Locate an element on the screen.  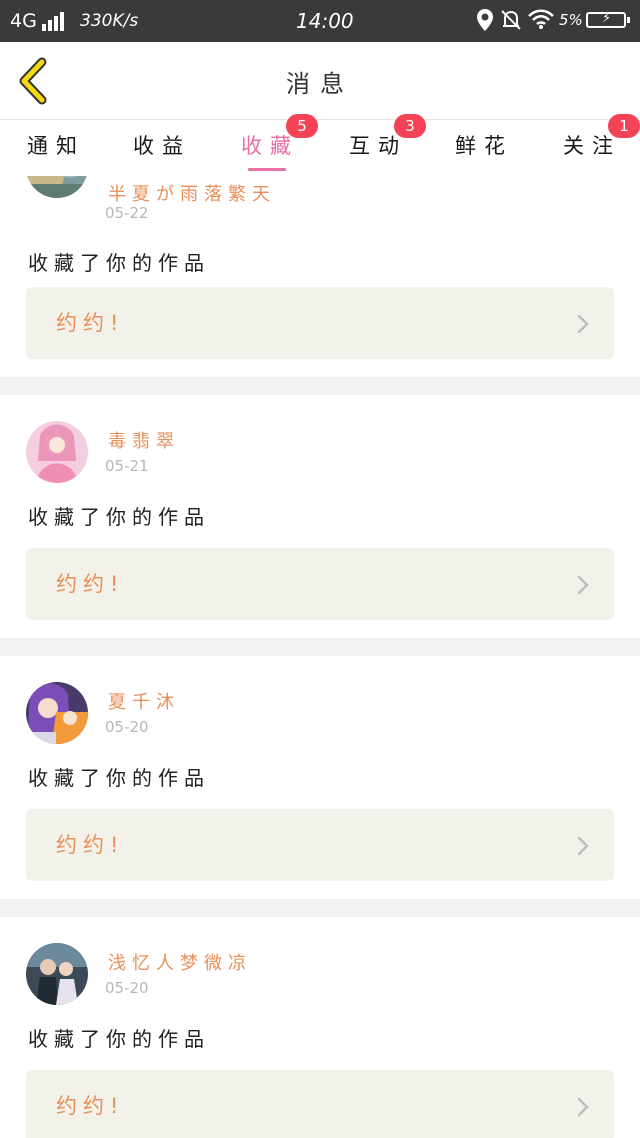
status-bar: 4G 330K/s 14:00 5% ⚡ is located at coordinates (320, 21).